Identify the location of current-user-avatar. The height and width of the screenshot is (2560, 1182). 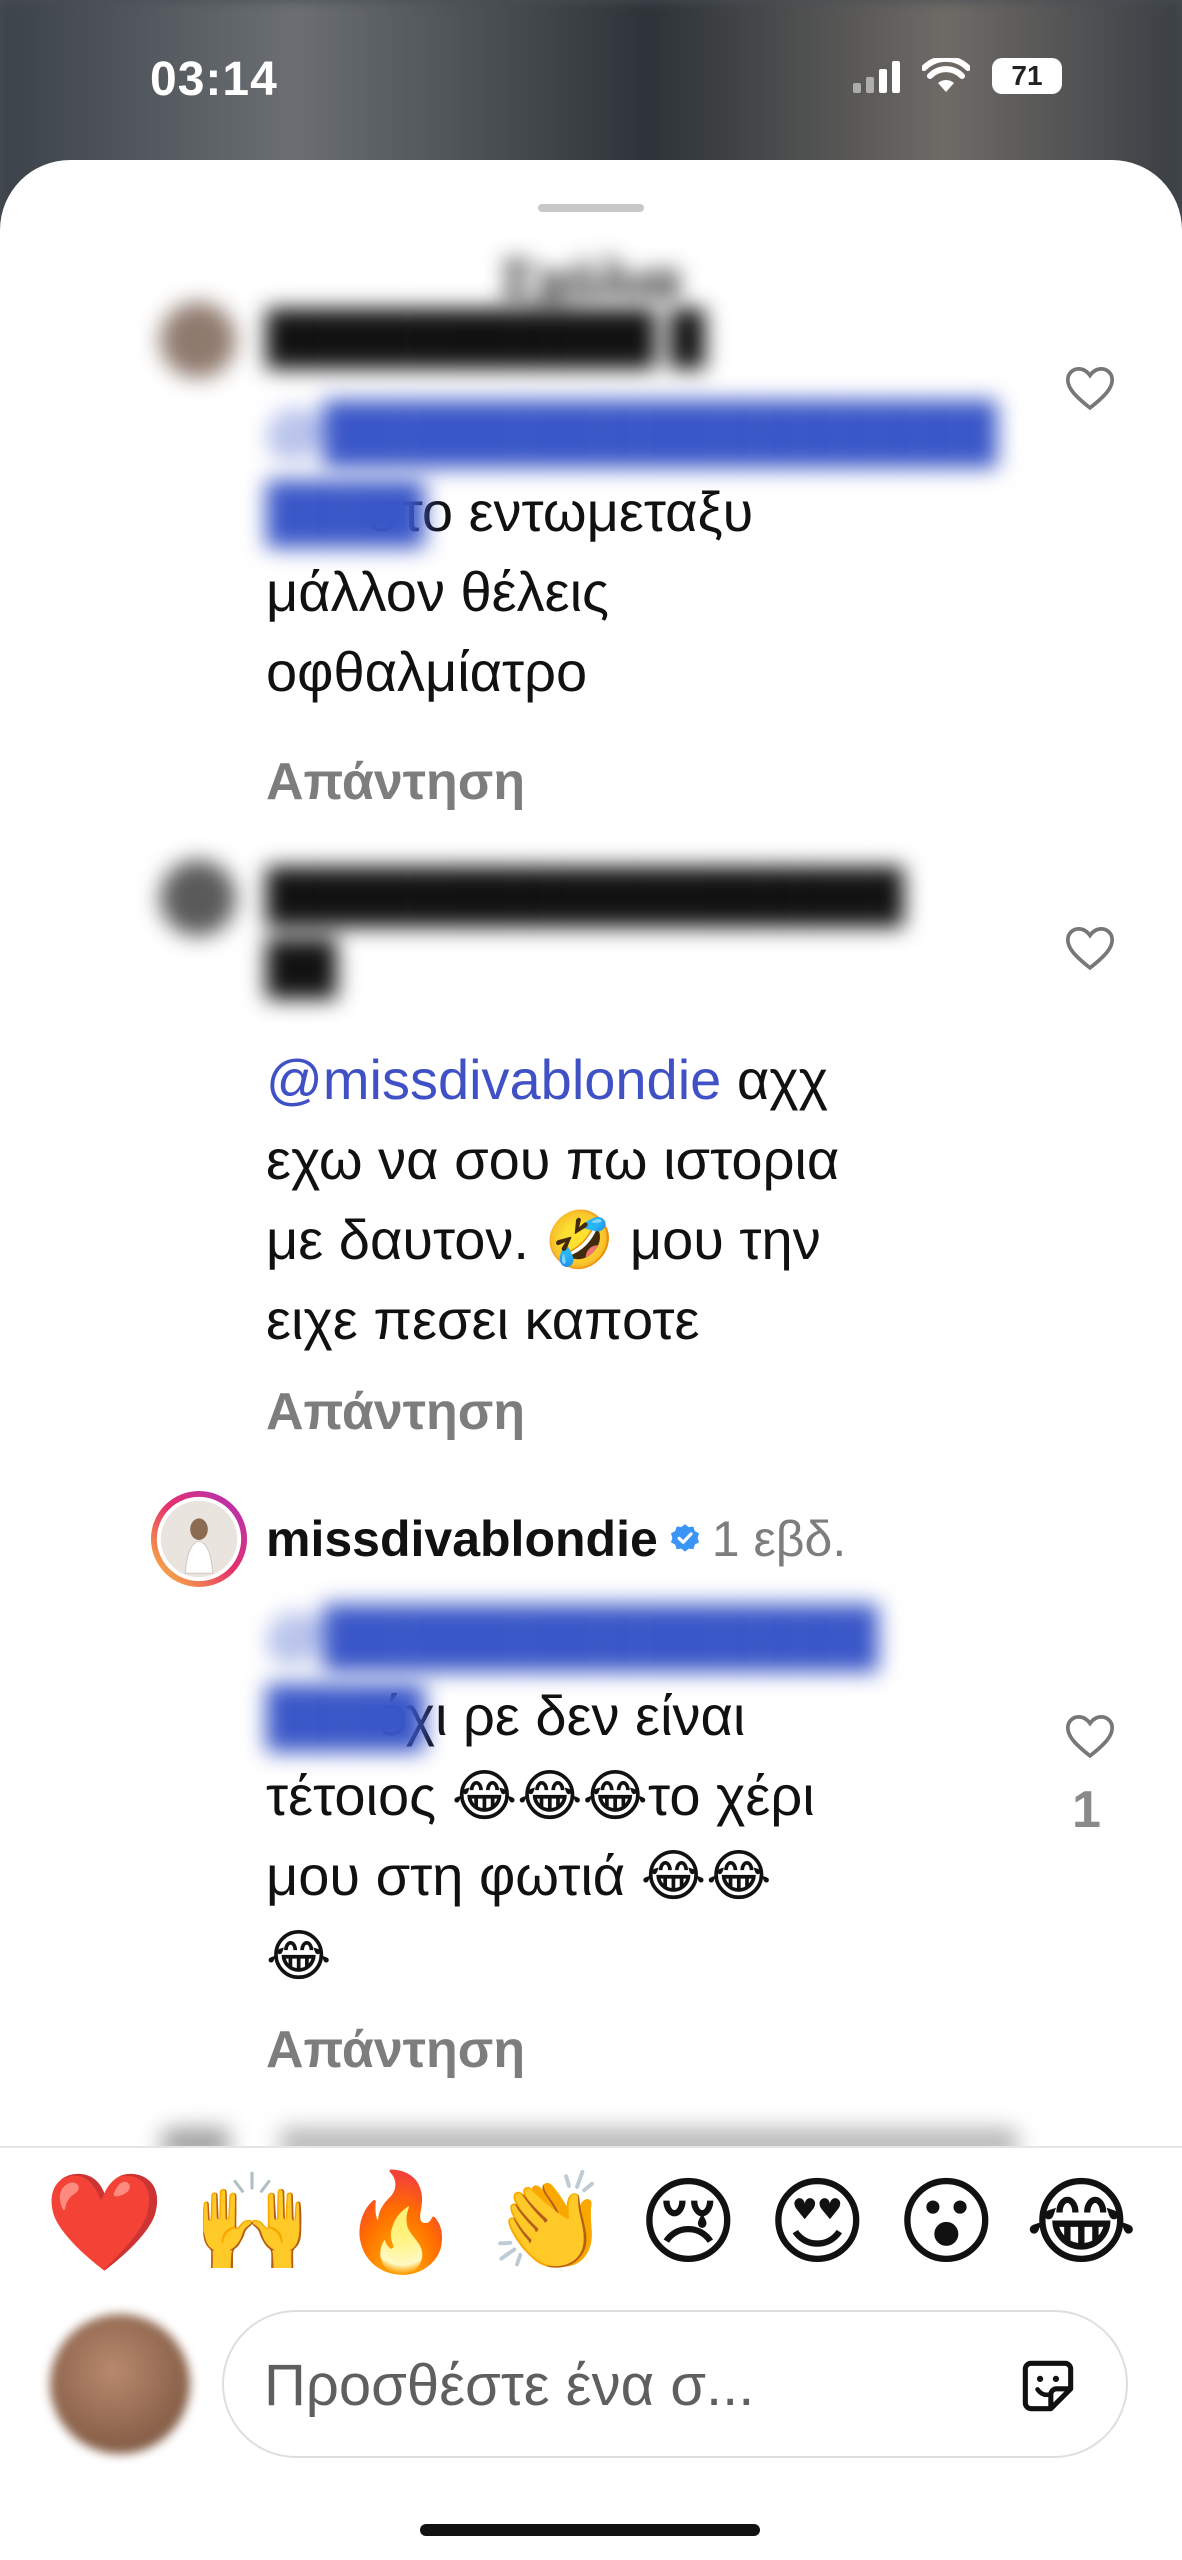
(120, 2384).